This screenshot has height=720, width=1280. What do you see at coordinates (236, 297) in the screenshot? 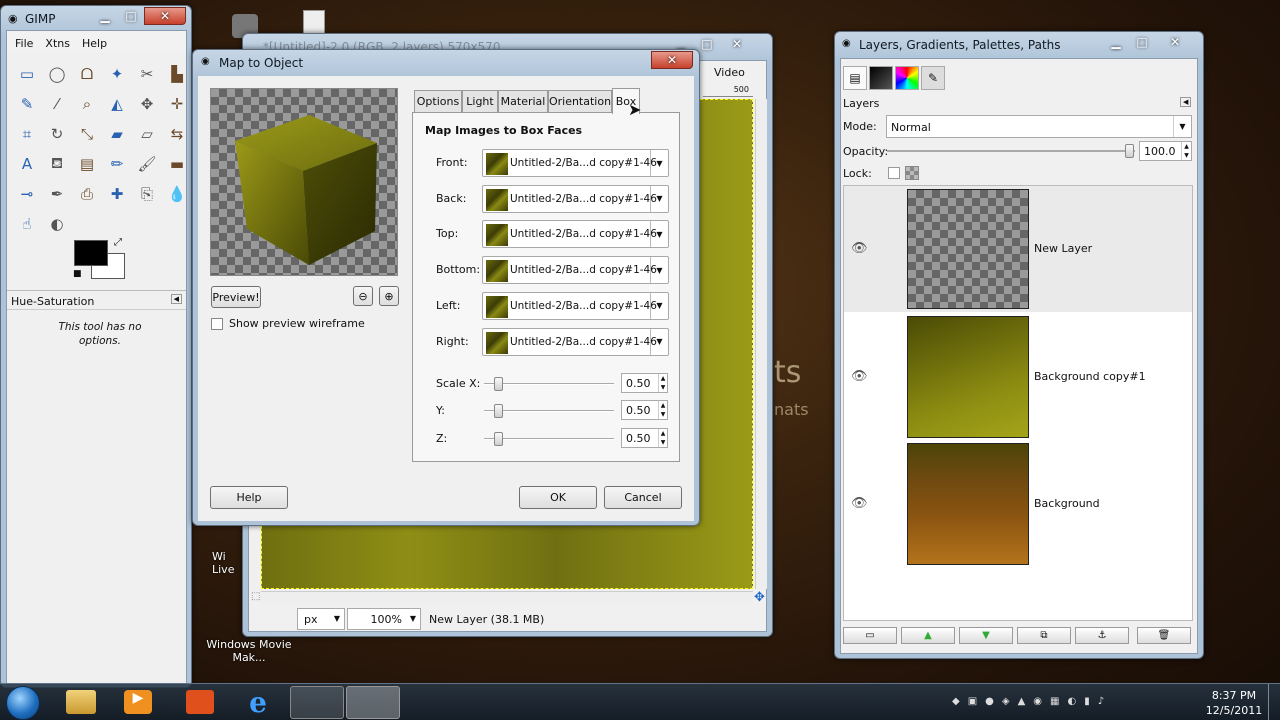
I see `preview-button: Preview!` at bounding box center [236, 297].